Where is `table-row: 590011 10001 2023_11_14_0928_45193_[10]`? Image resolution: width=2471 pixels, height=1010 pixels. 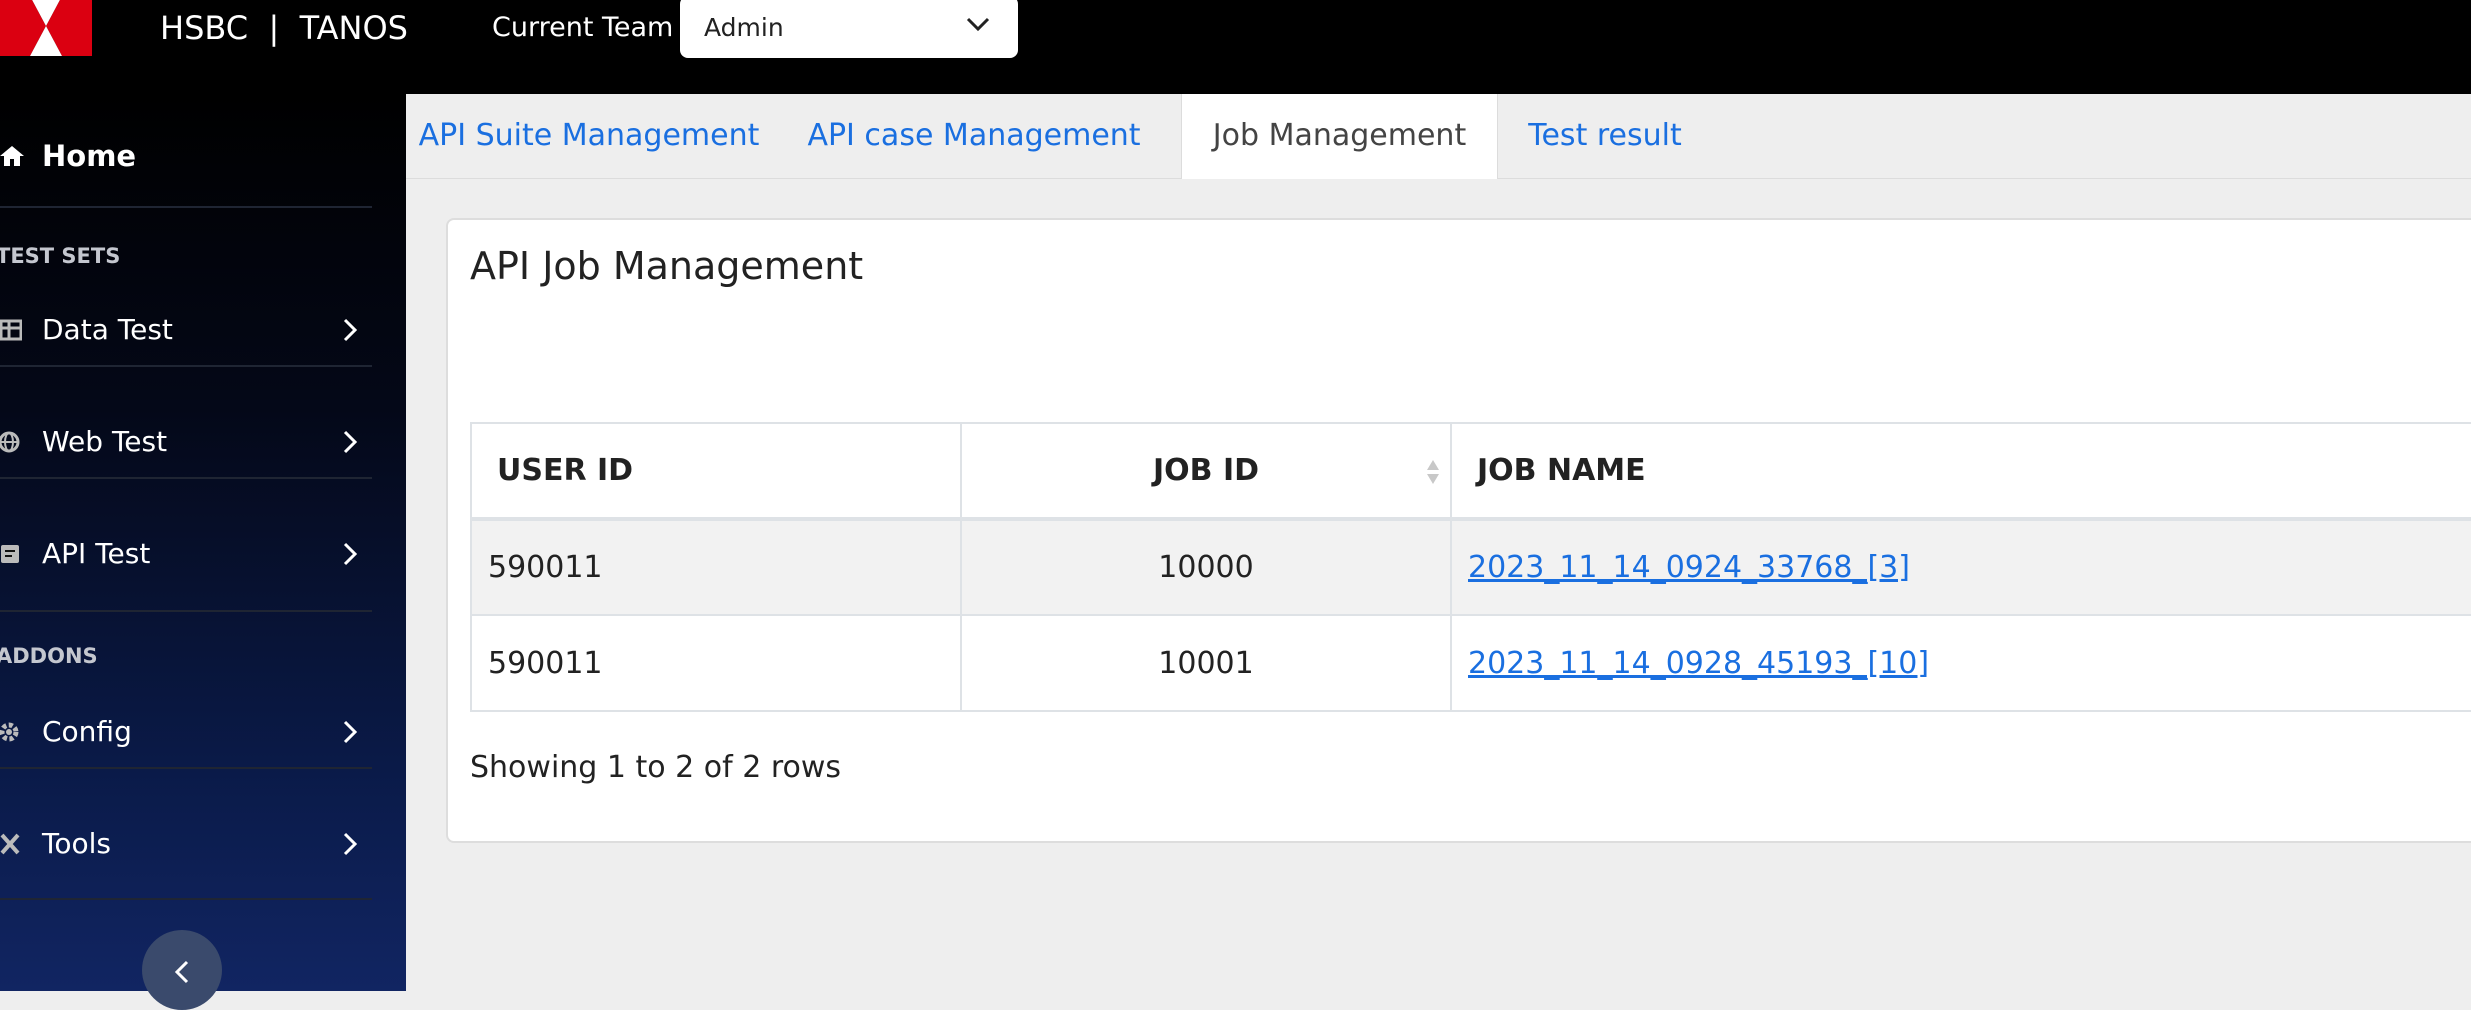
table-row: 590011 10001 2023_11_14_0928_45193_[10] is located at coordinates (1470, 663).